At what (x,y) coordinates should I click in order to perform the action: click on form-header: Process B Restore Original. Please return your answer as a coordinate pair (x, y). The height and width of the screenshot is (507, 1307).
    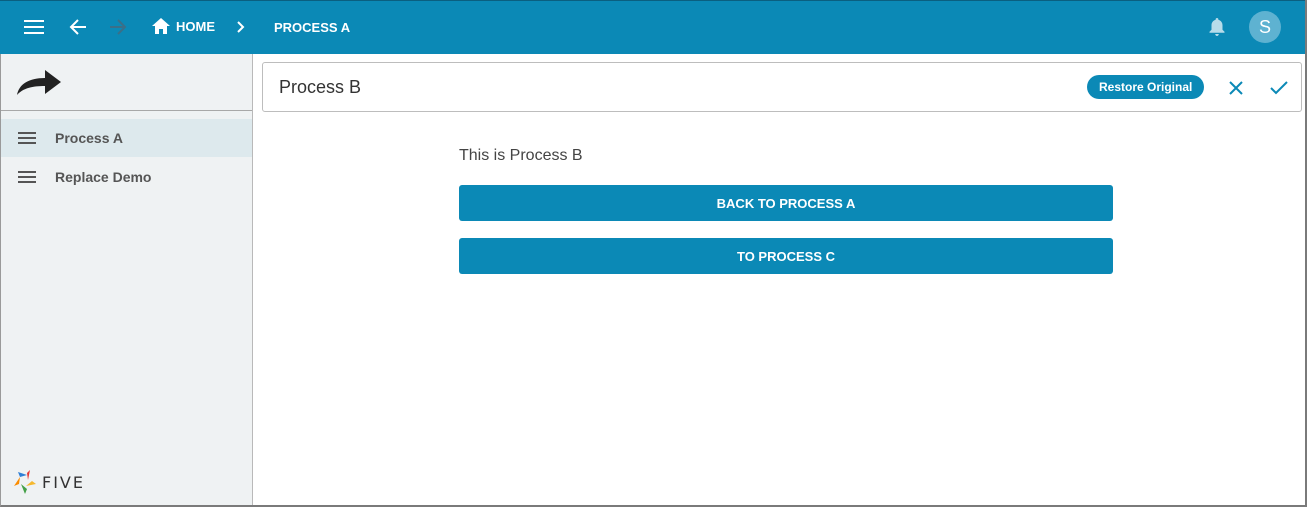
    Looking at the image, I should click on (782, 87).